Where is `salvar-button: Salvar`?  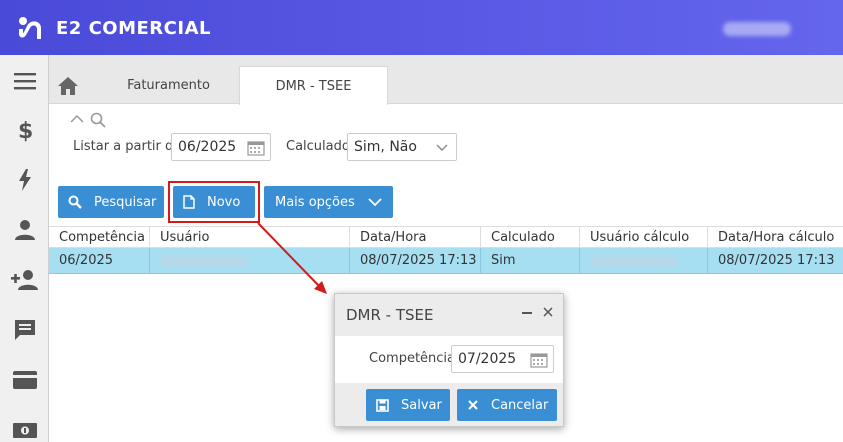 salvar-button: Salvar is located at coordinates (408, 405).